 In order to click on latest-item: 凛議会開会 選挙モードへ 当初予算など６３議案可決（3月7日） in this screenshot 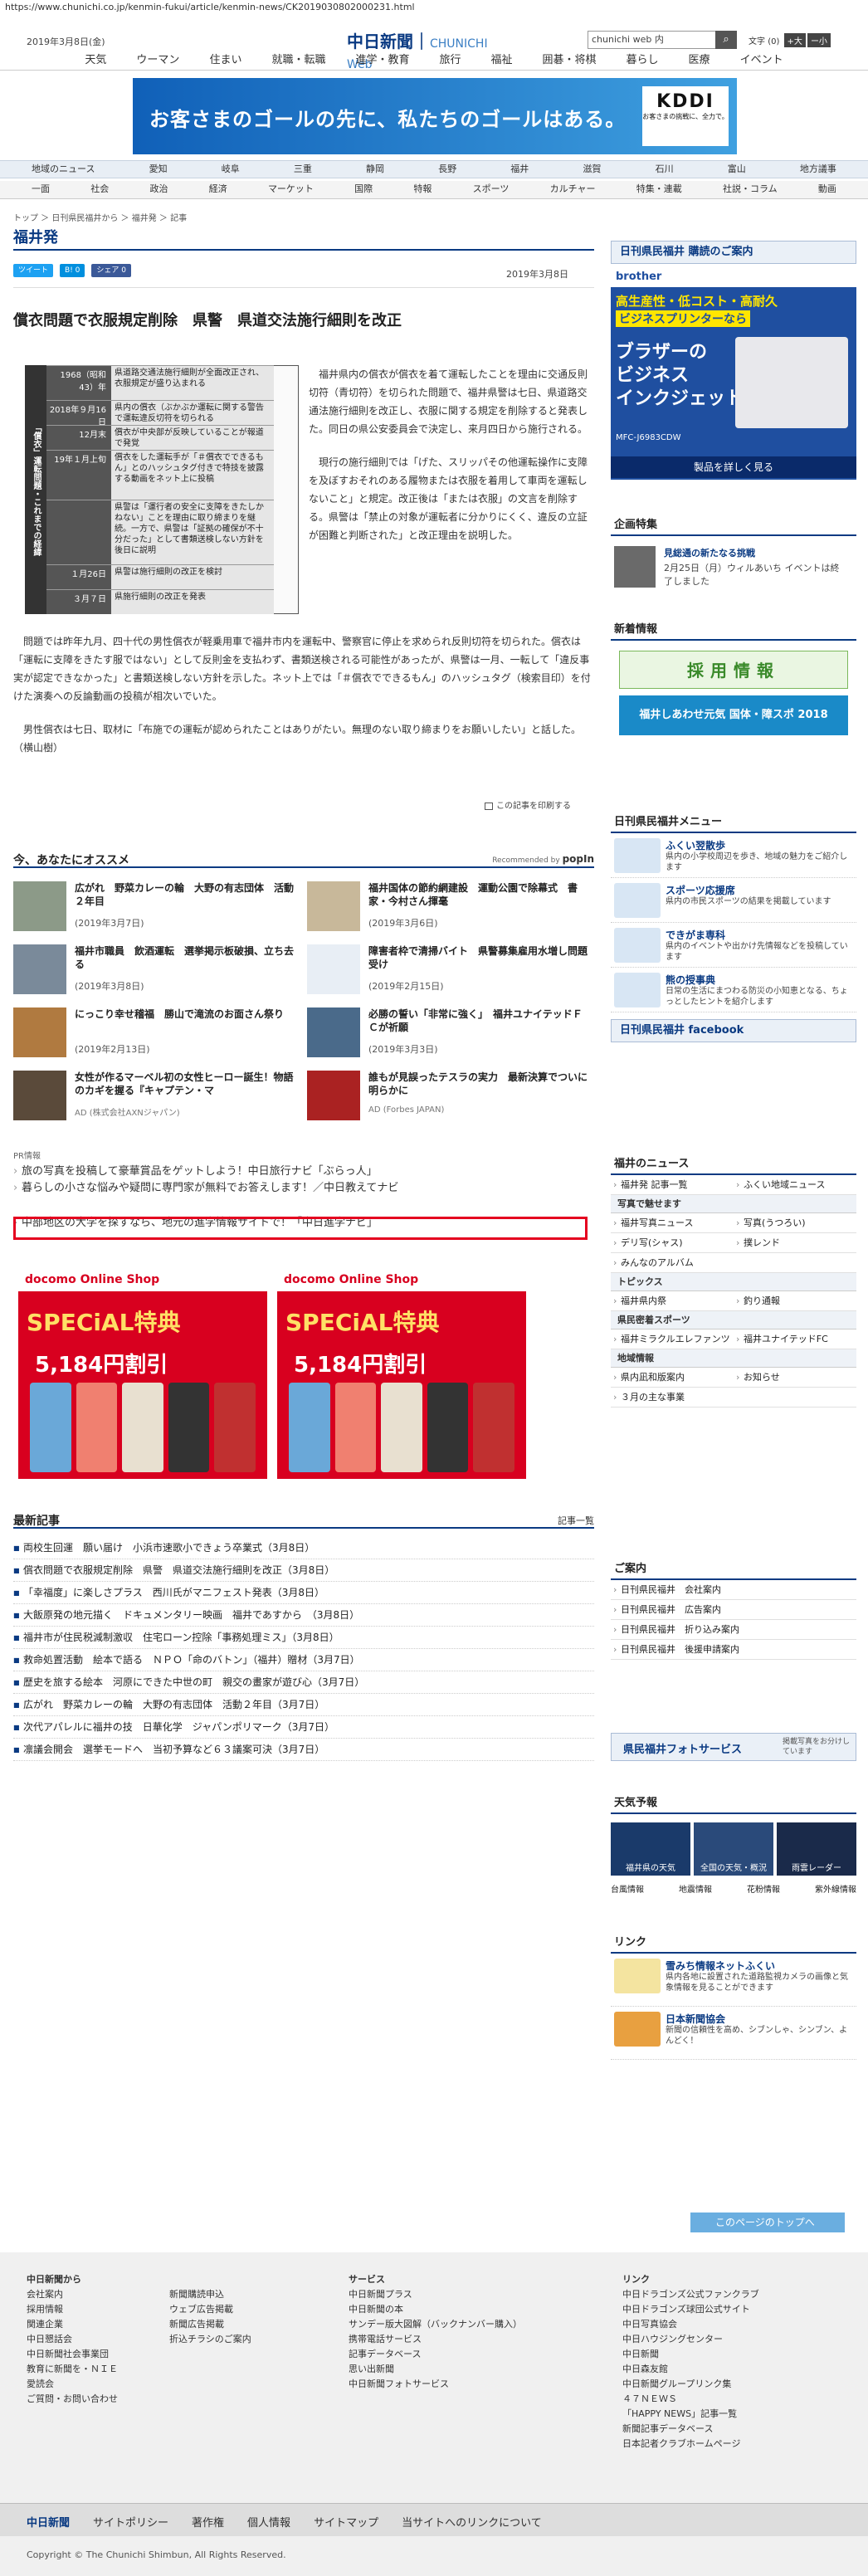, I will do `click(303, 1750)`.